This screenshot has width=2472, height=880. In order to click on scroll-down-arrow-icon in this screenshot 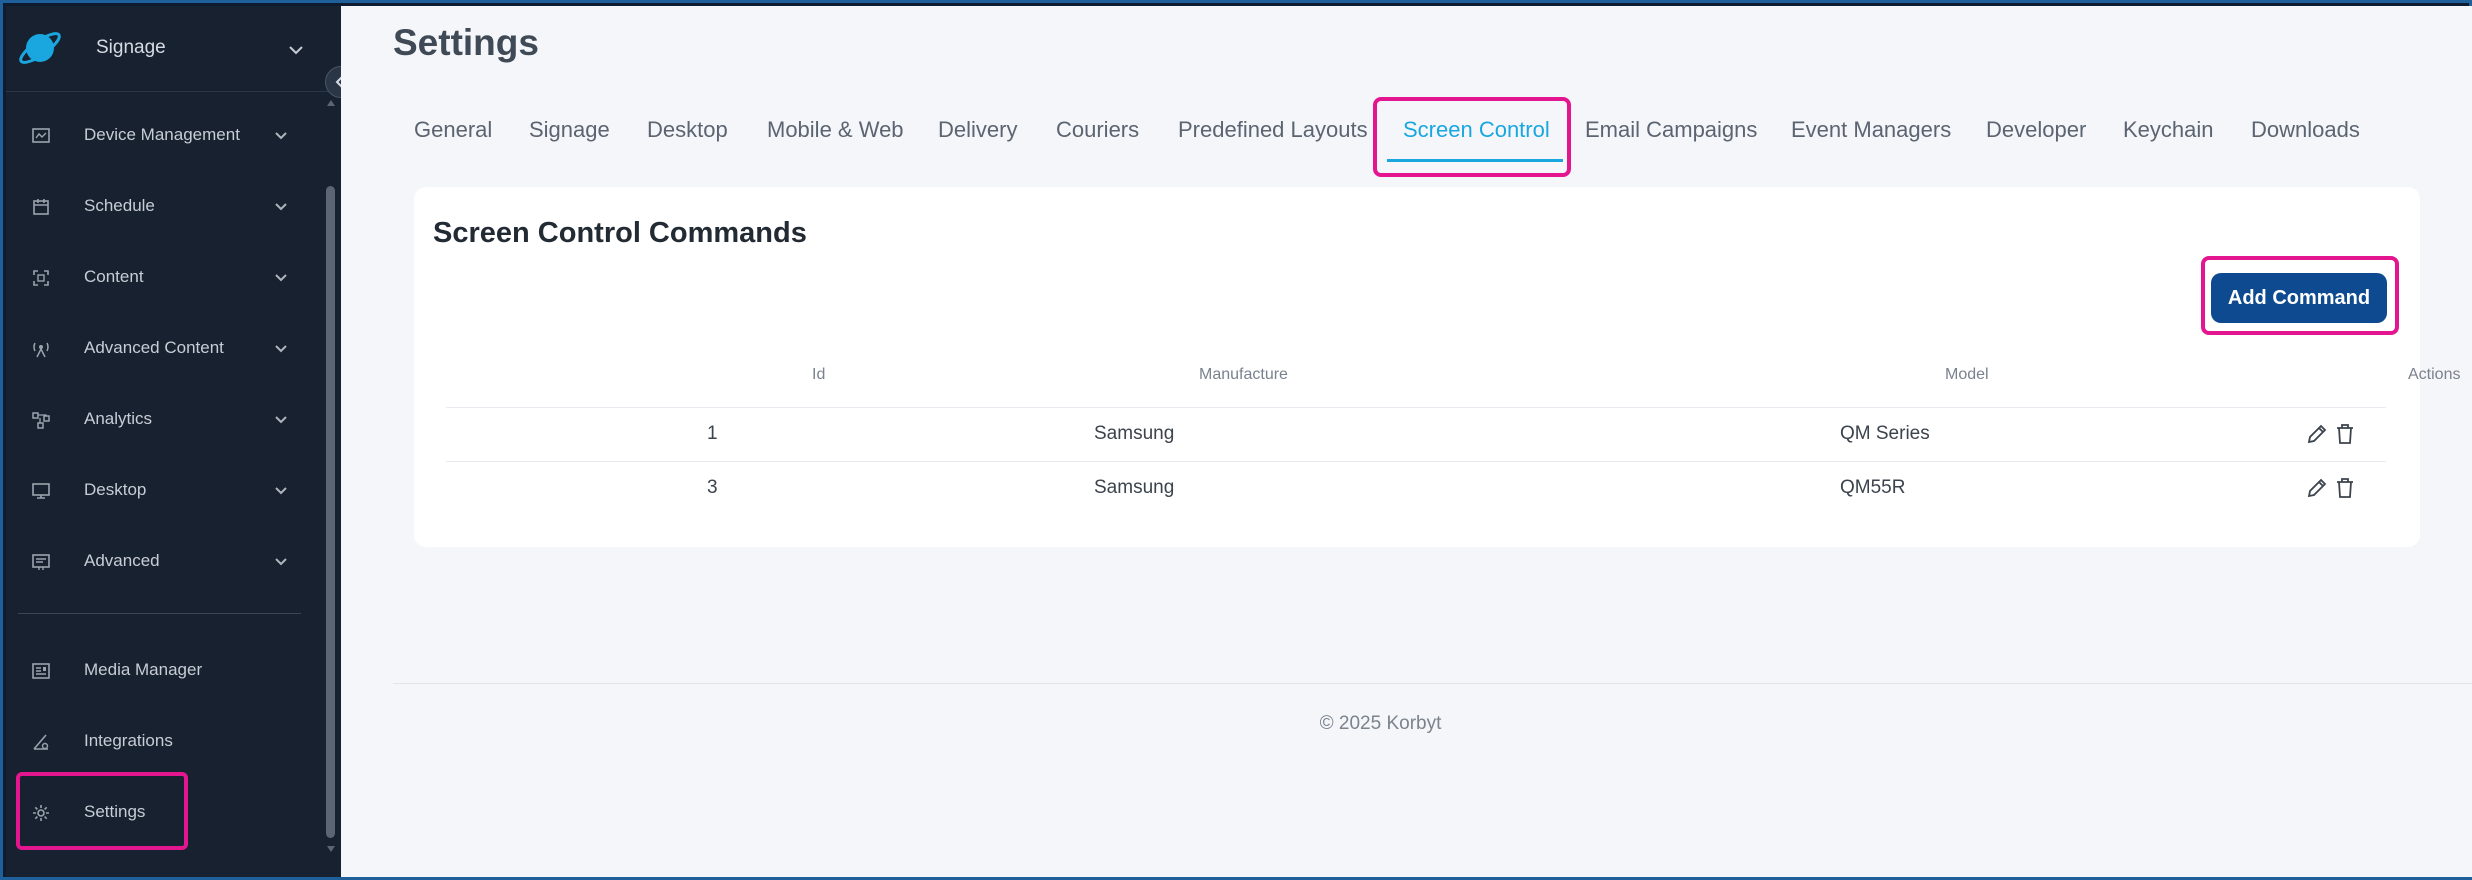, I will do `click(331, 849)`.